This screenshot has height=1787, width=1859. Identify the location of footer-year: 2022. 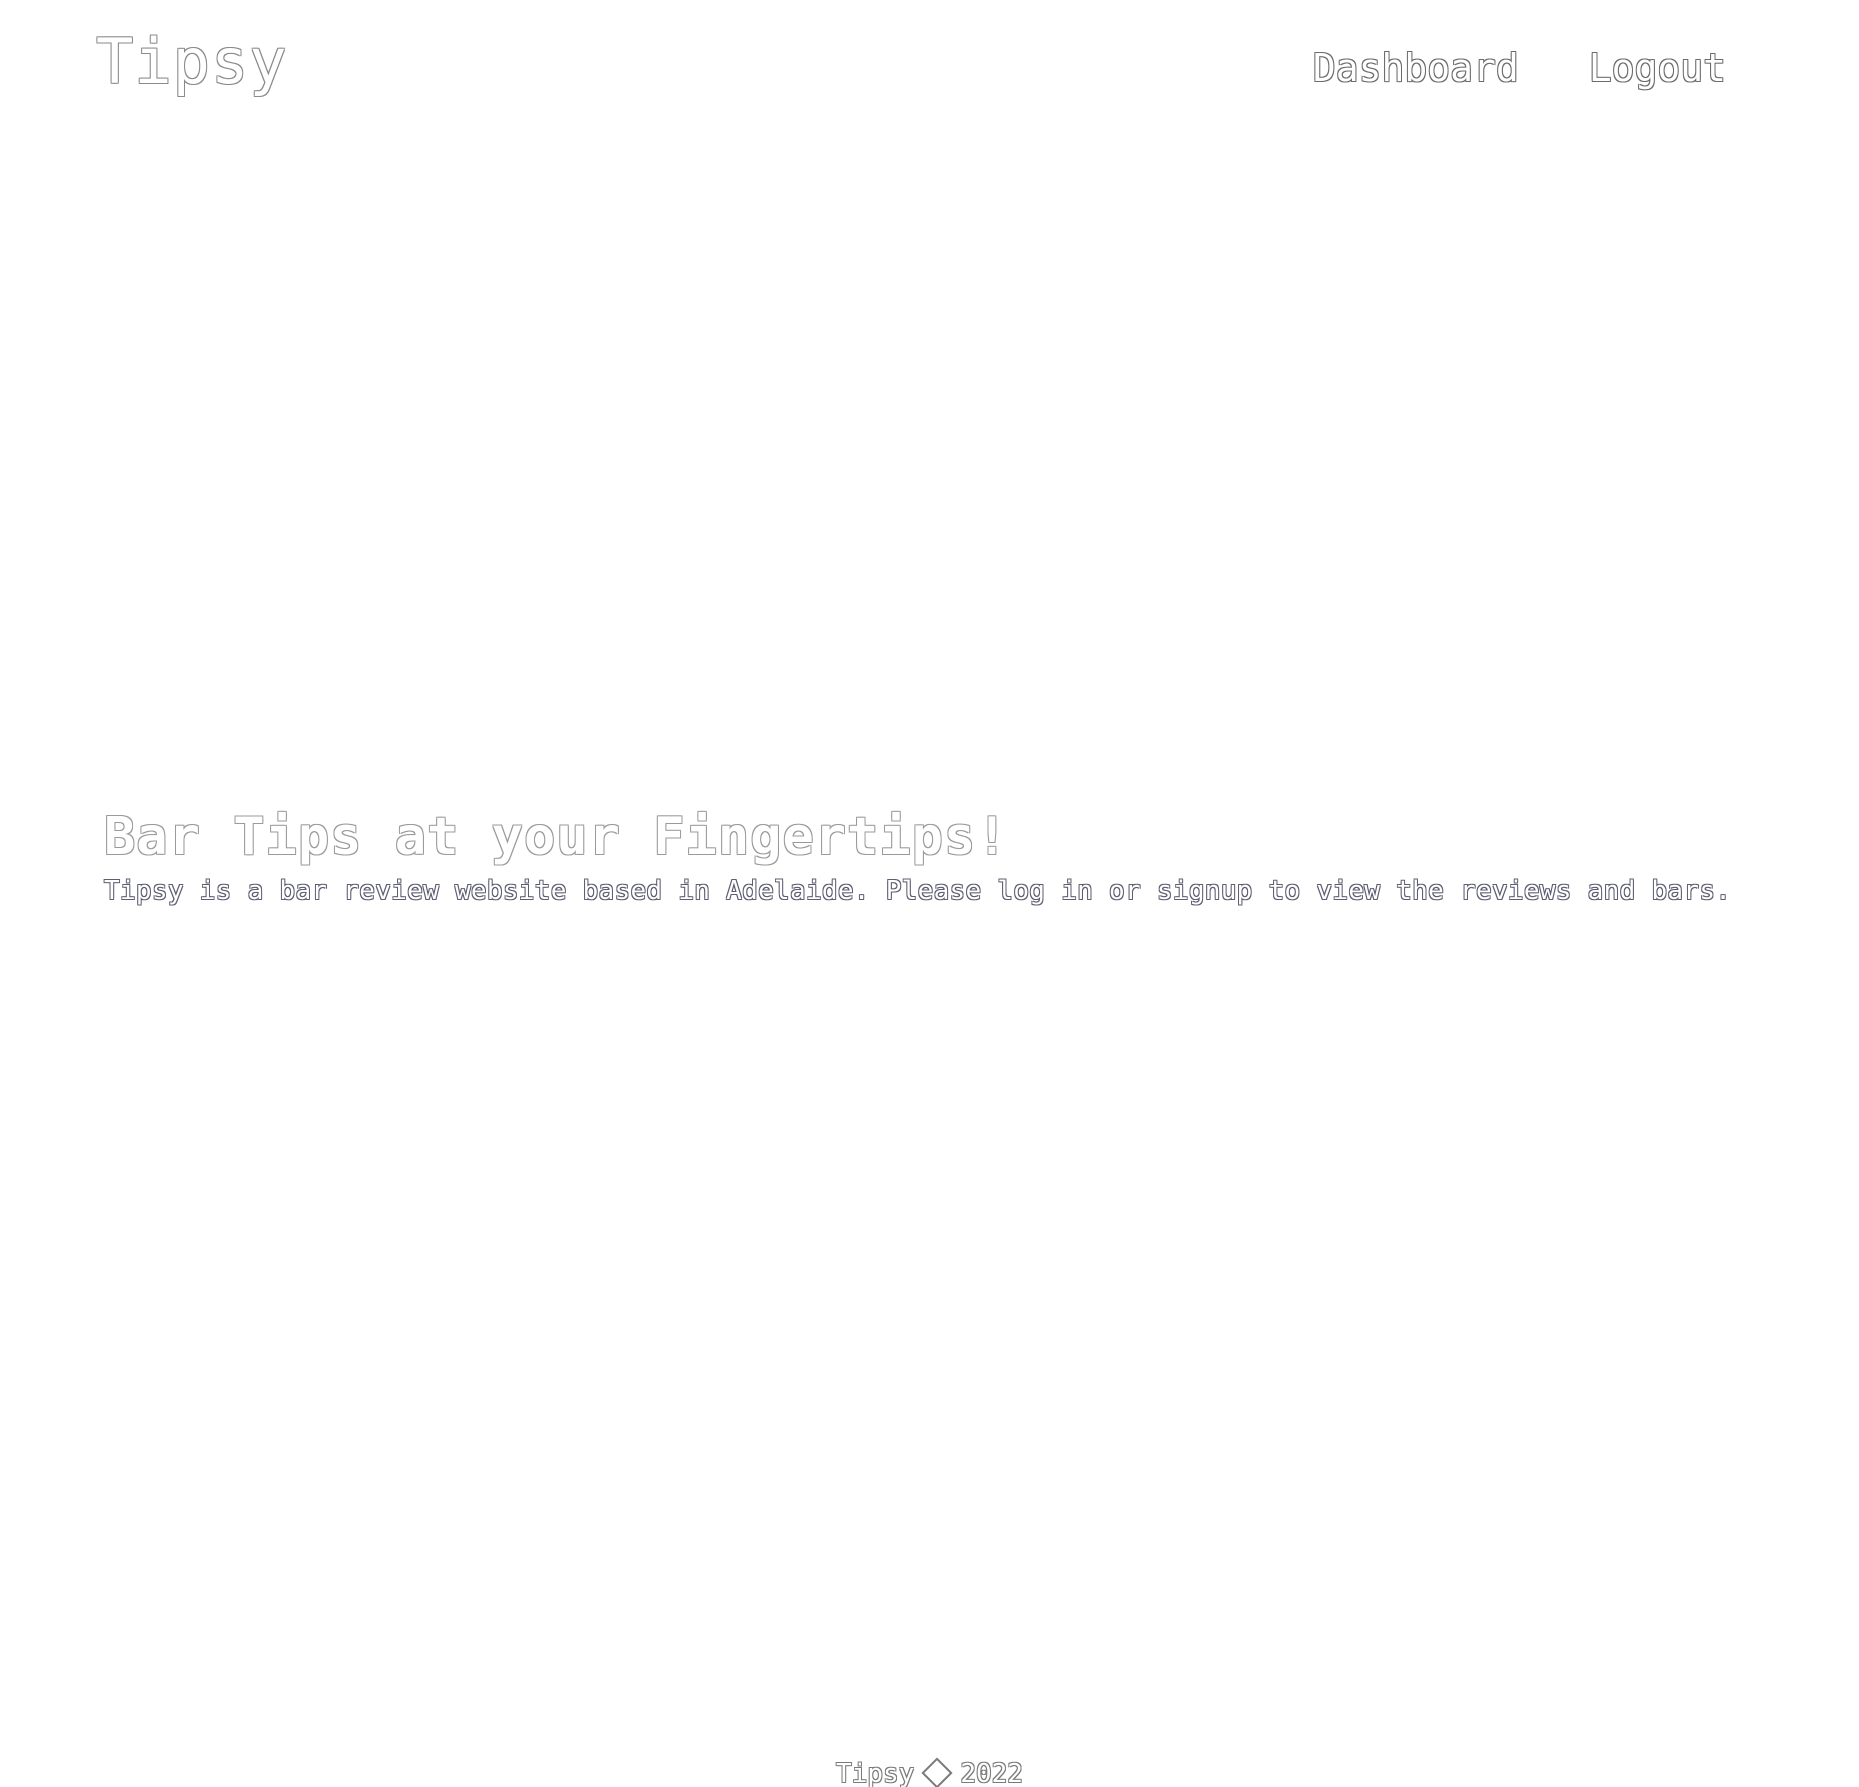
(991, 1773).